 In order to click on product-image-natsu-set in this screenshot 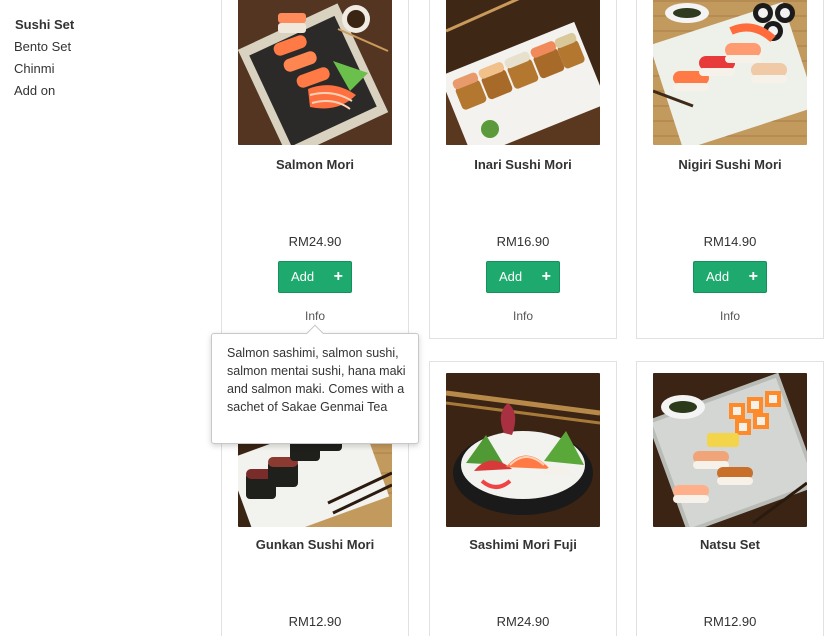, I will do `click(730, 450)`.